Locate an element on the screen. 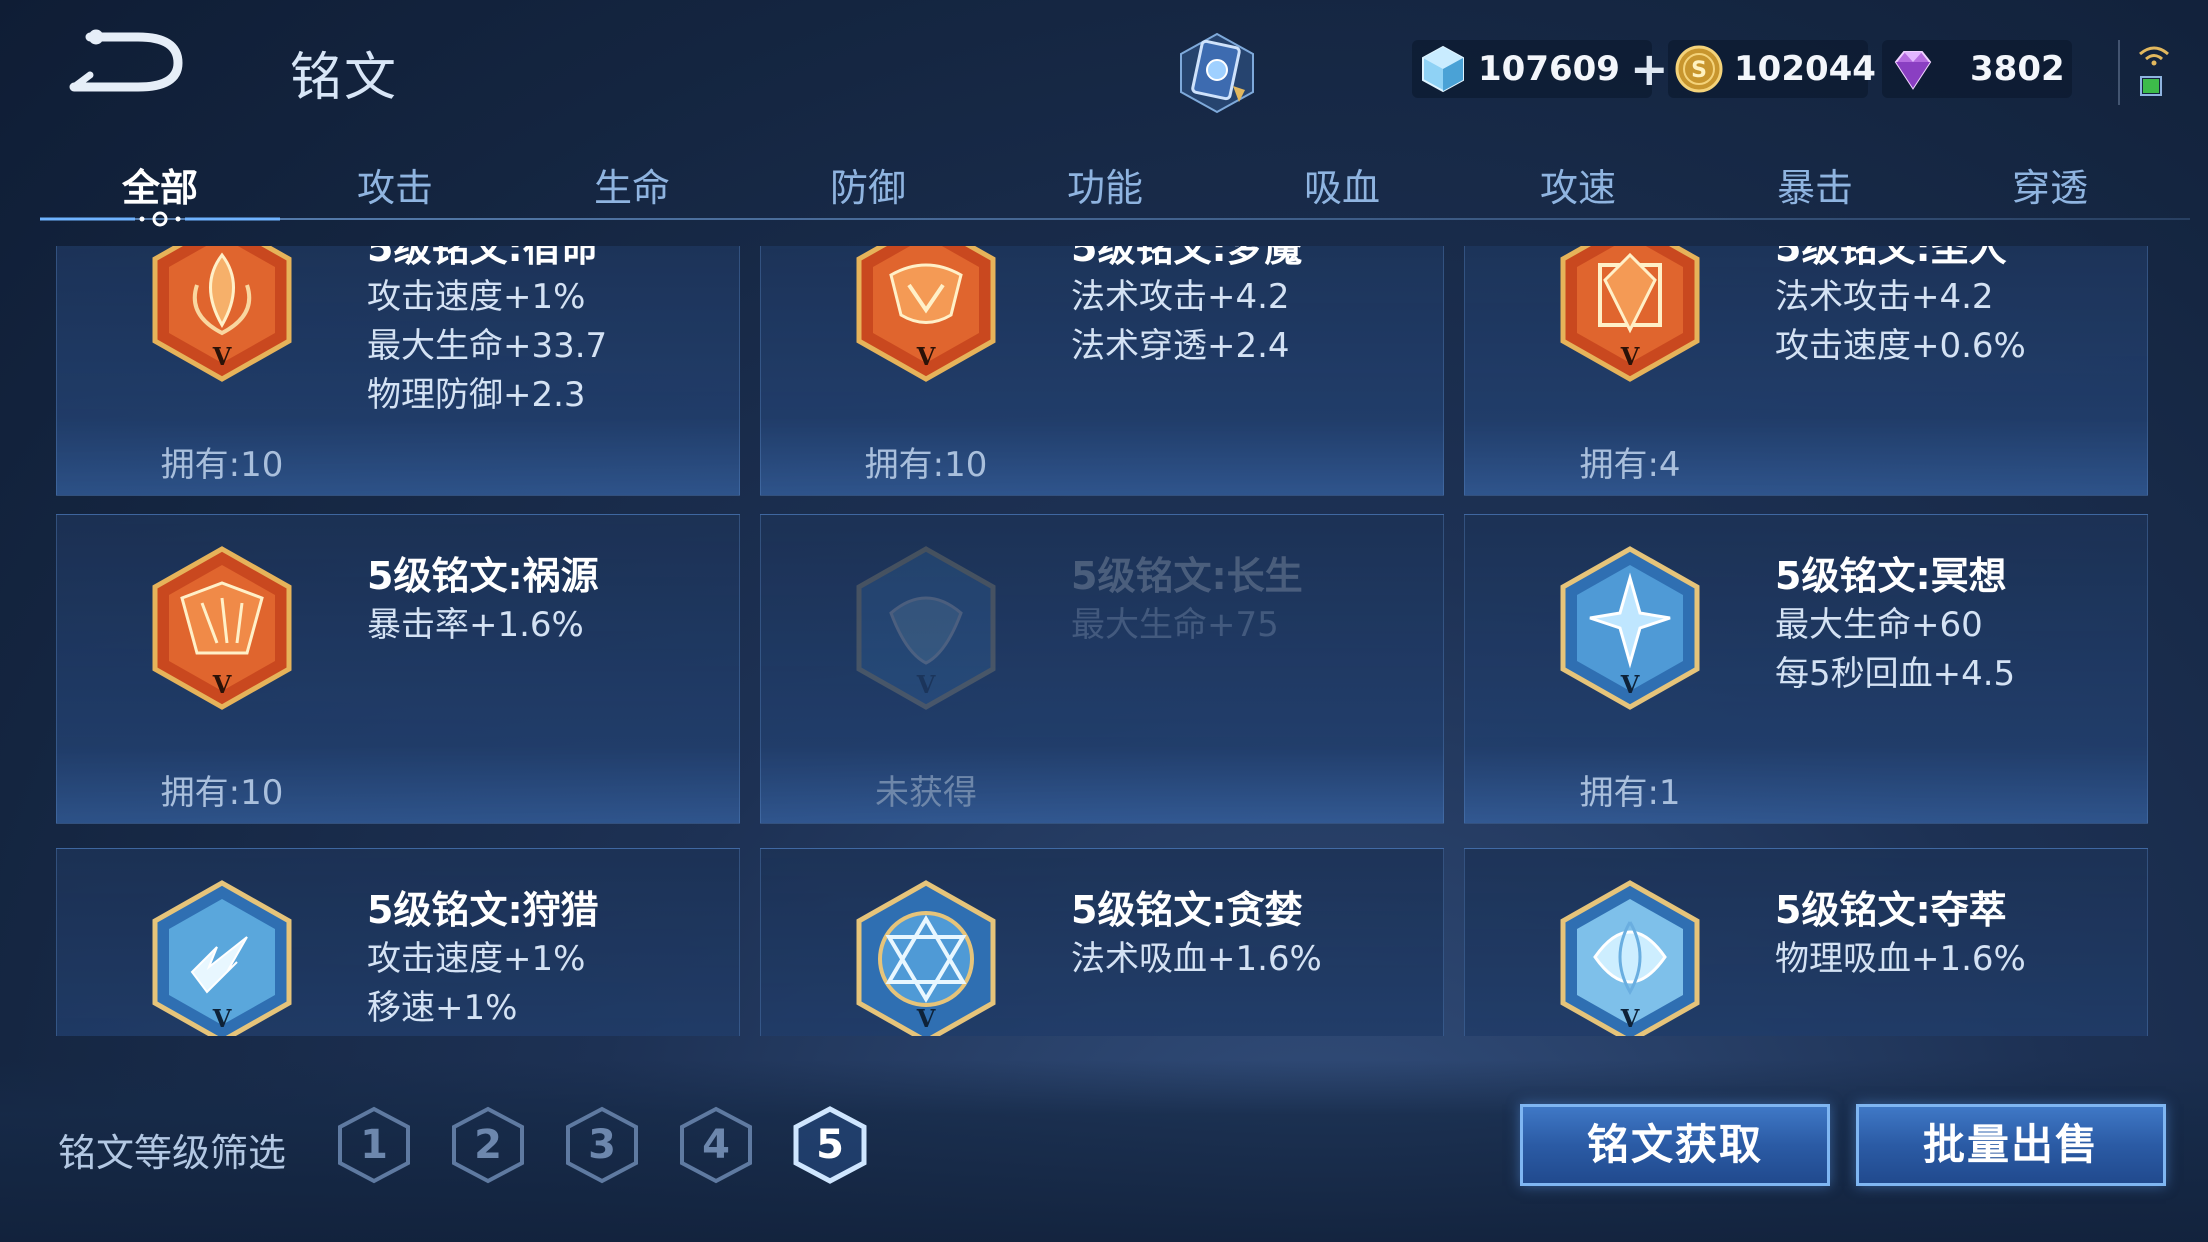 The image size is (2208, 1242). level-filter-number: 3 is located at coordinates (602, 1145).